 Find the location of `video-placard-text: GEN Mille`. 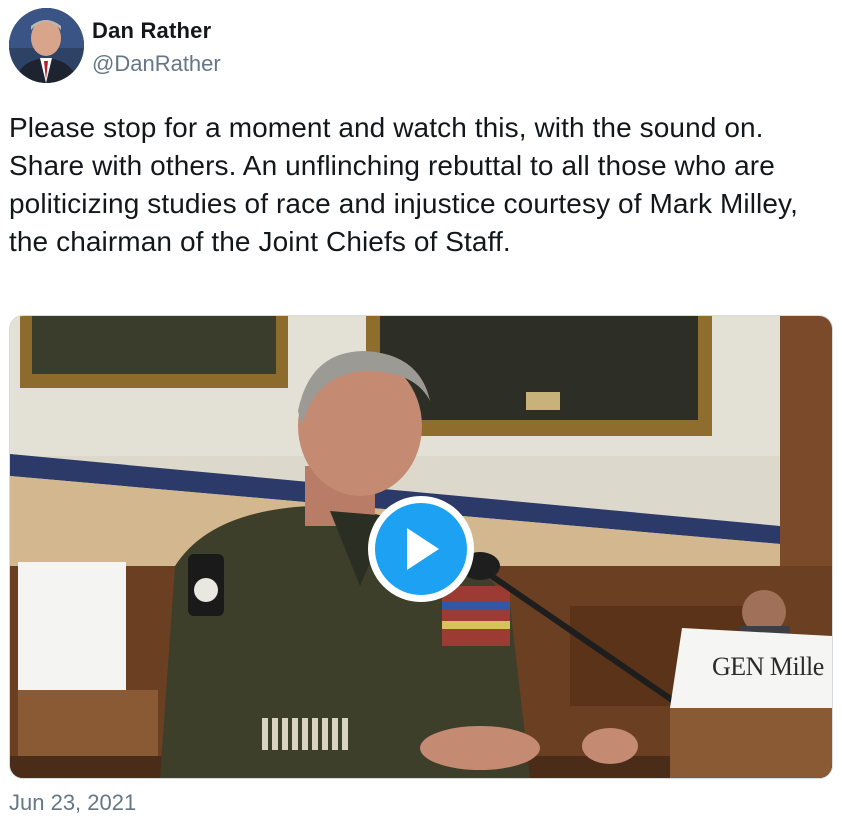

video-placard-text: GEN Mille is located at coordinates (768, 666).